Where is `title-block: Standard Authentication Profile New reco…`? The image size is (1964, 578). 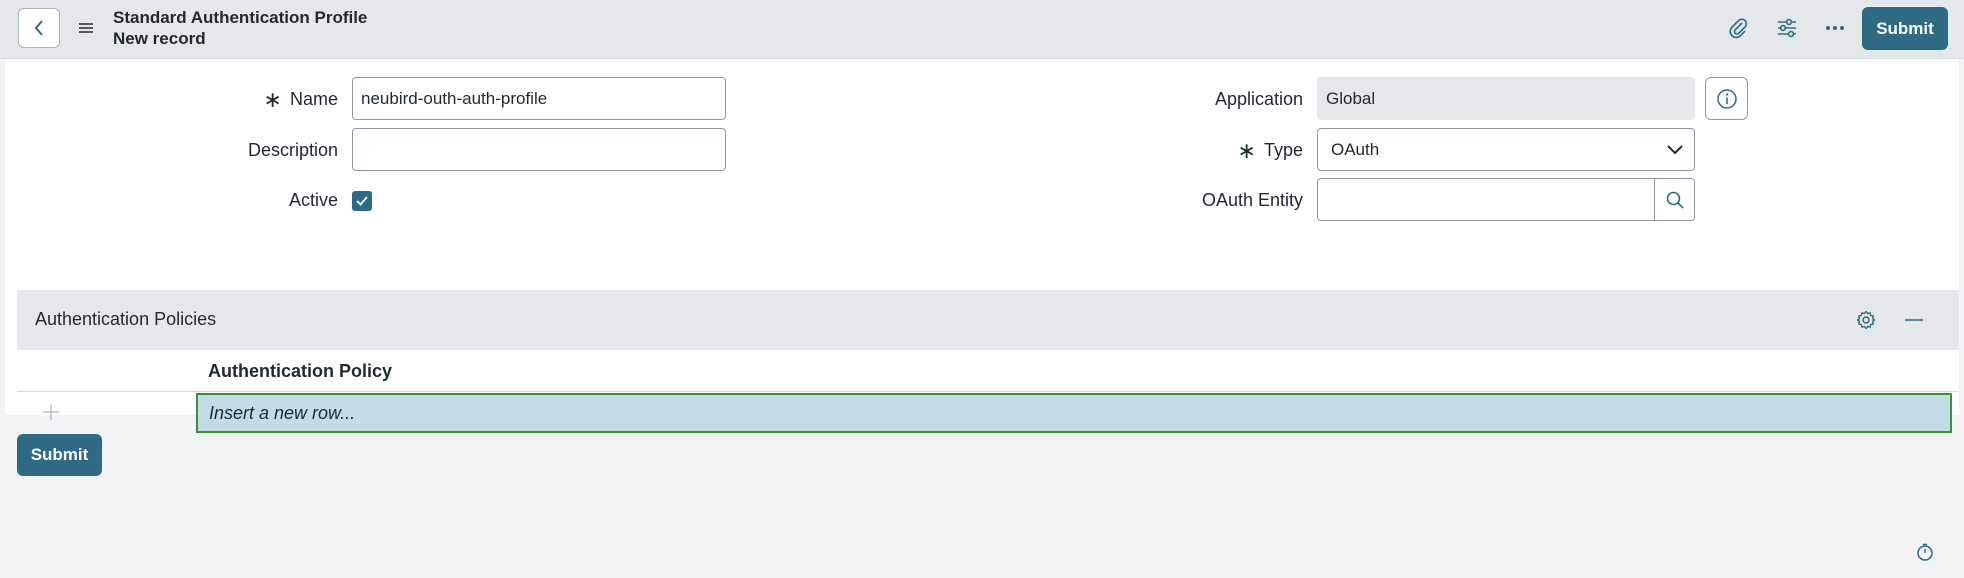 title-block: Standard Authentication Profile New reco… is located at coordinates (240, 28).